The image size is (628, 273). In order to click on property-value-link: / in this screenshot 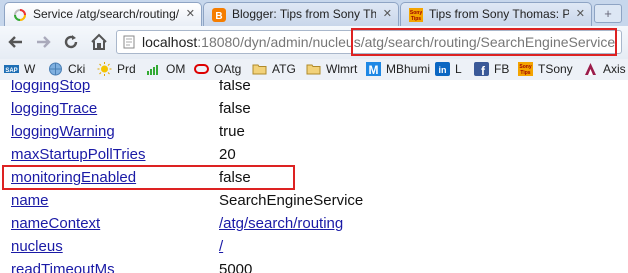, I will do `click(221, 246)`.